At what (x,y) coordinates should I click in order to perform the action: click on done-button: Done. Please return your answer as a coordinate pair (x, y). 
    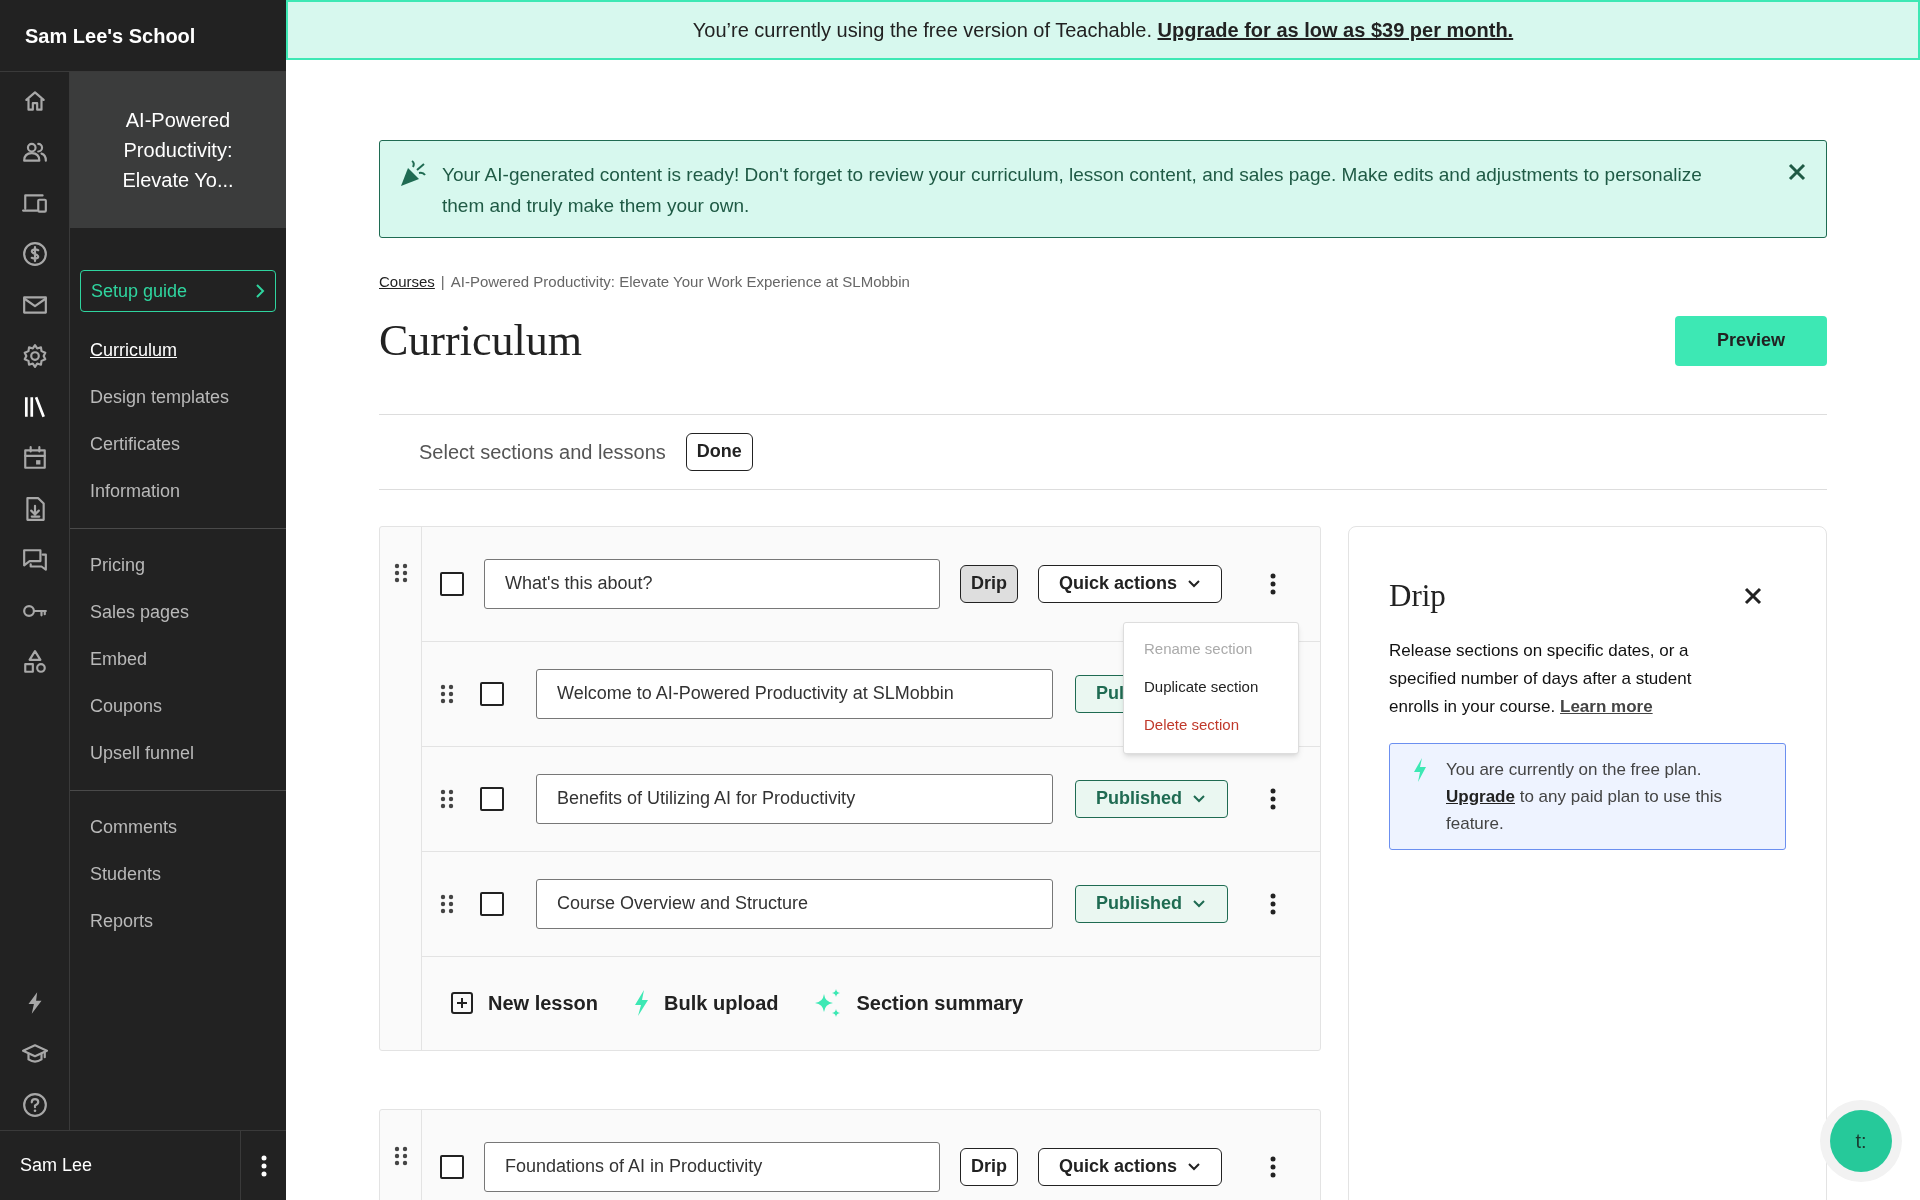
    Looking at the image, I should click on (719, 451).